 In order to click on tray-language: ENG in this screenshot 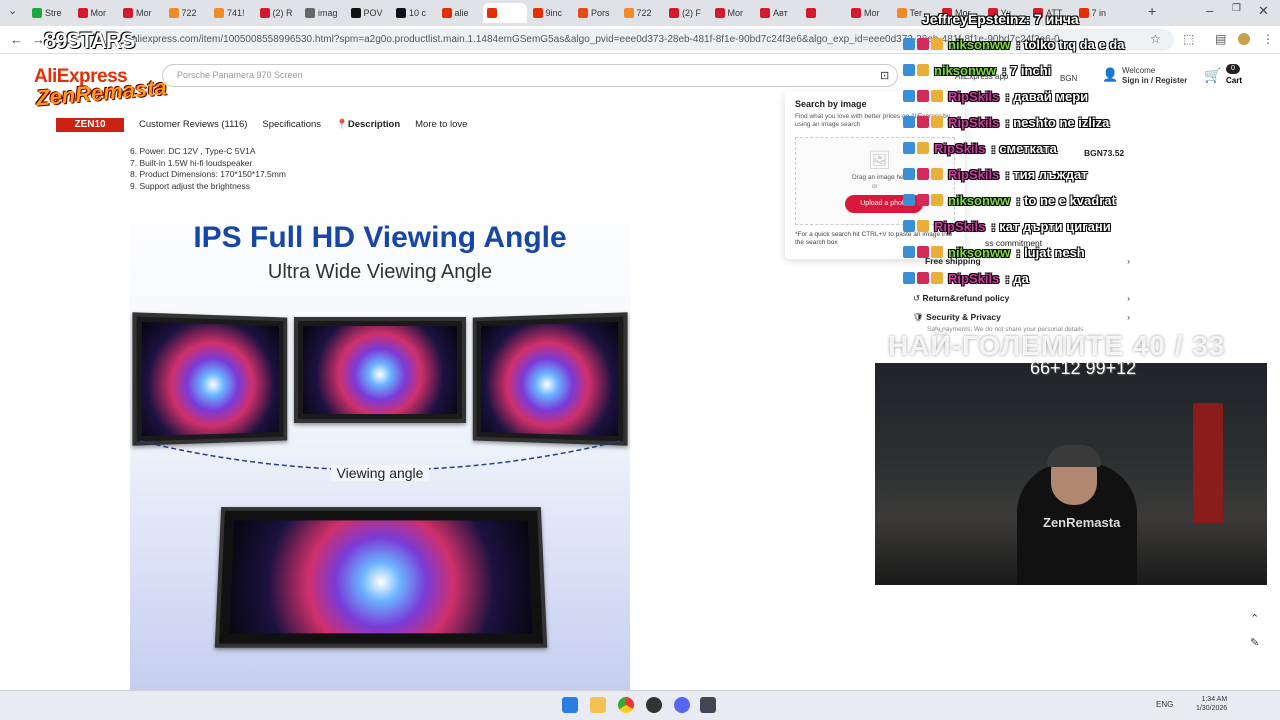, I will do `click(1164, 704)`.